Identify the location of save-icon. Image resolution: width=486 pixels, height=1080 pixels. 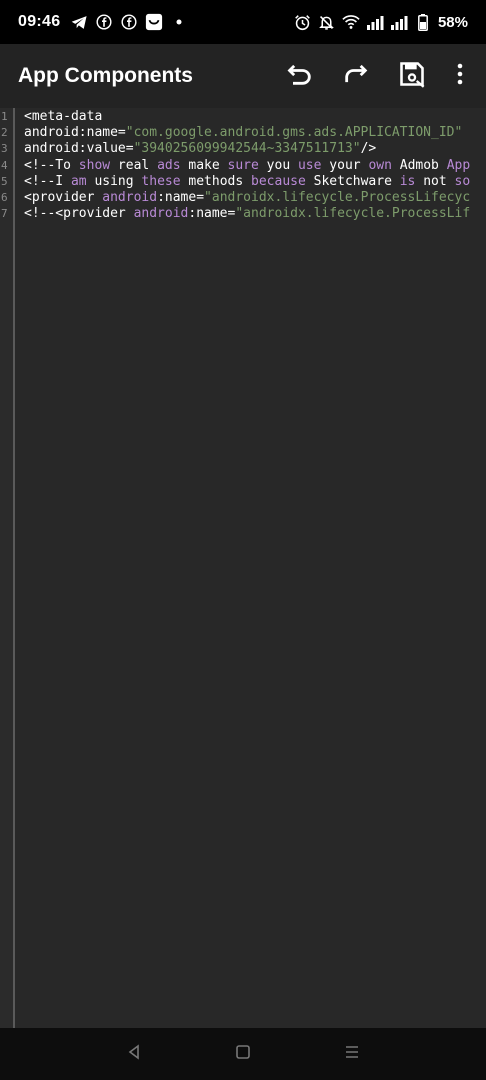
(412, 76).